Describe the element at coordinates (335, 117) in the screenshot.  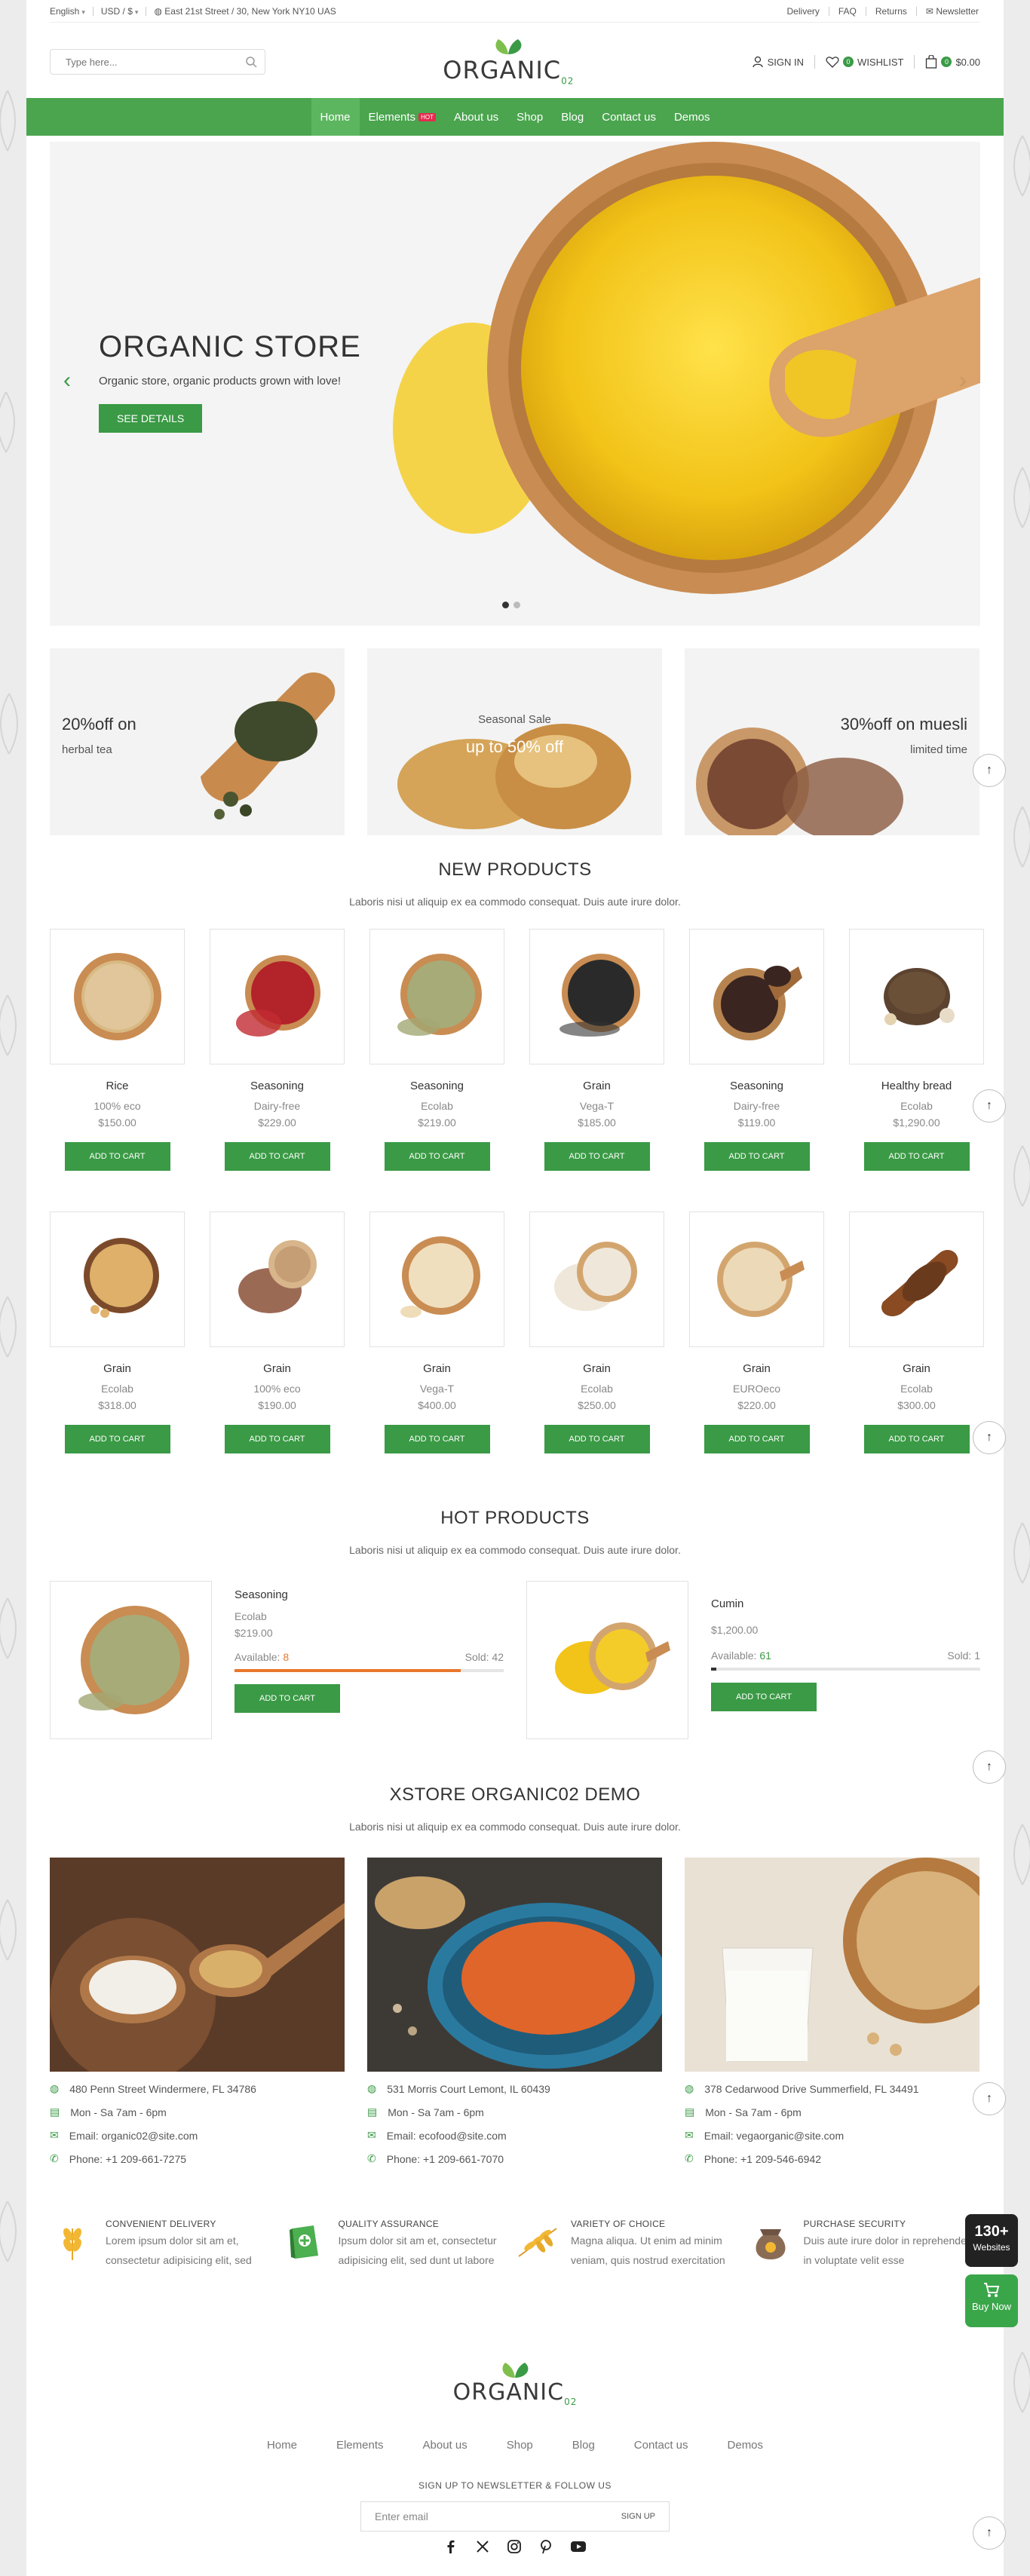
I see `nav-home: Home` at that location.